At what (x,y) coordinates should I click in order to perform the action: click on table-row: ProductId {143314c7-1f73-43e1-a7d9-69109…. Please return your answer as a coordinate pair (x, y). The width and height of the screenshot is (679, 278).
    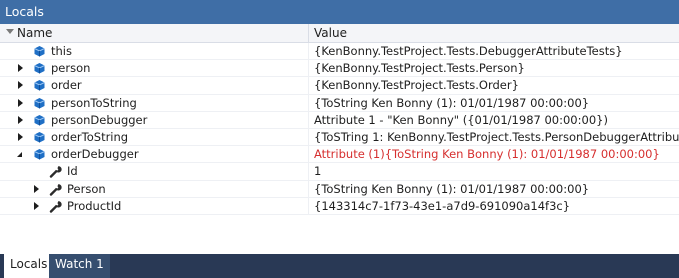
    Looking at the image, I should click on (339, 206).